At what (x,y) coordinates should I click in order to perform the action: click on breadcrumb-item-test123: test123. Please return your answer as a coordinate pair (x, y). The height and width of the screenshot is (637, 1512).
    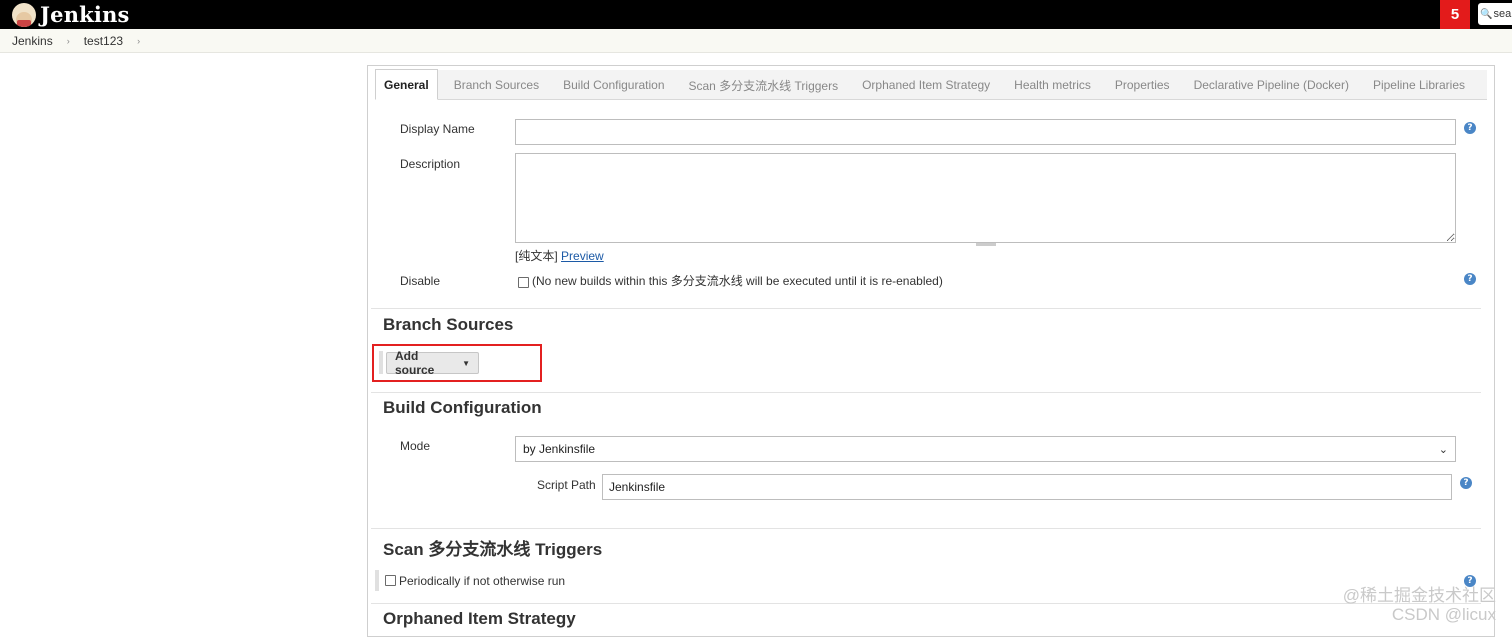
    Looking at the image, I should click on (103, 41).